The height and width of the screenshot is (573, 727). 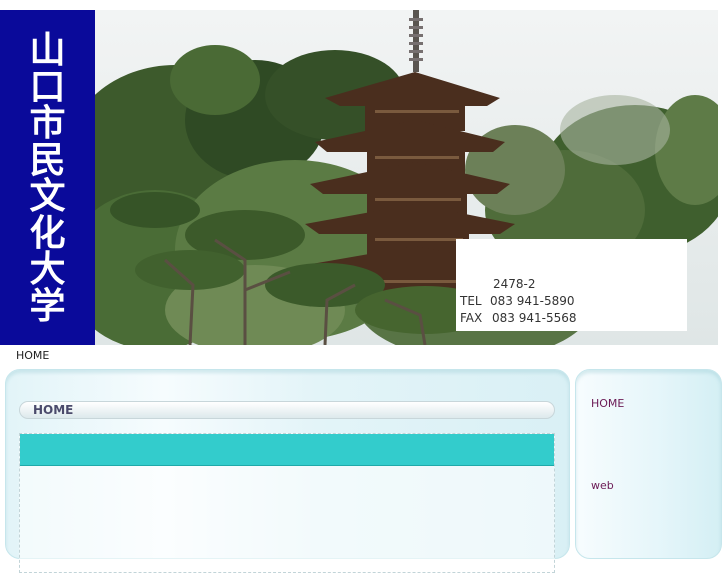 I want to click on fax-label: FAX, so click(x=471, y=318).